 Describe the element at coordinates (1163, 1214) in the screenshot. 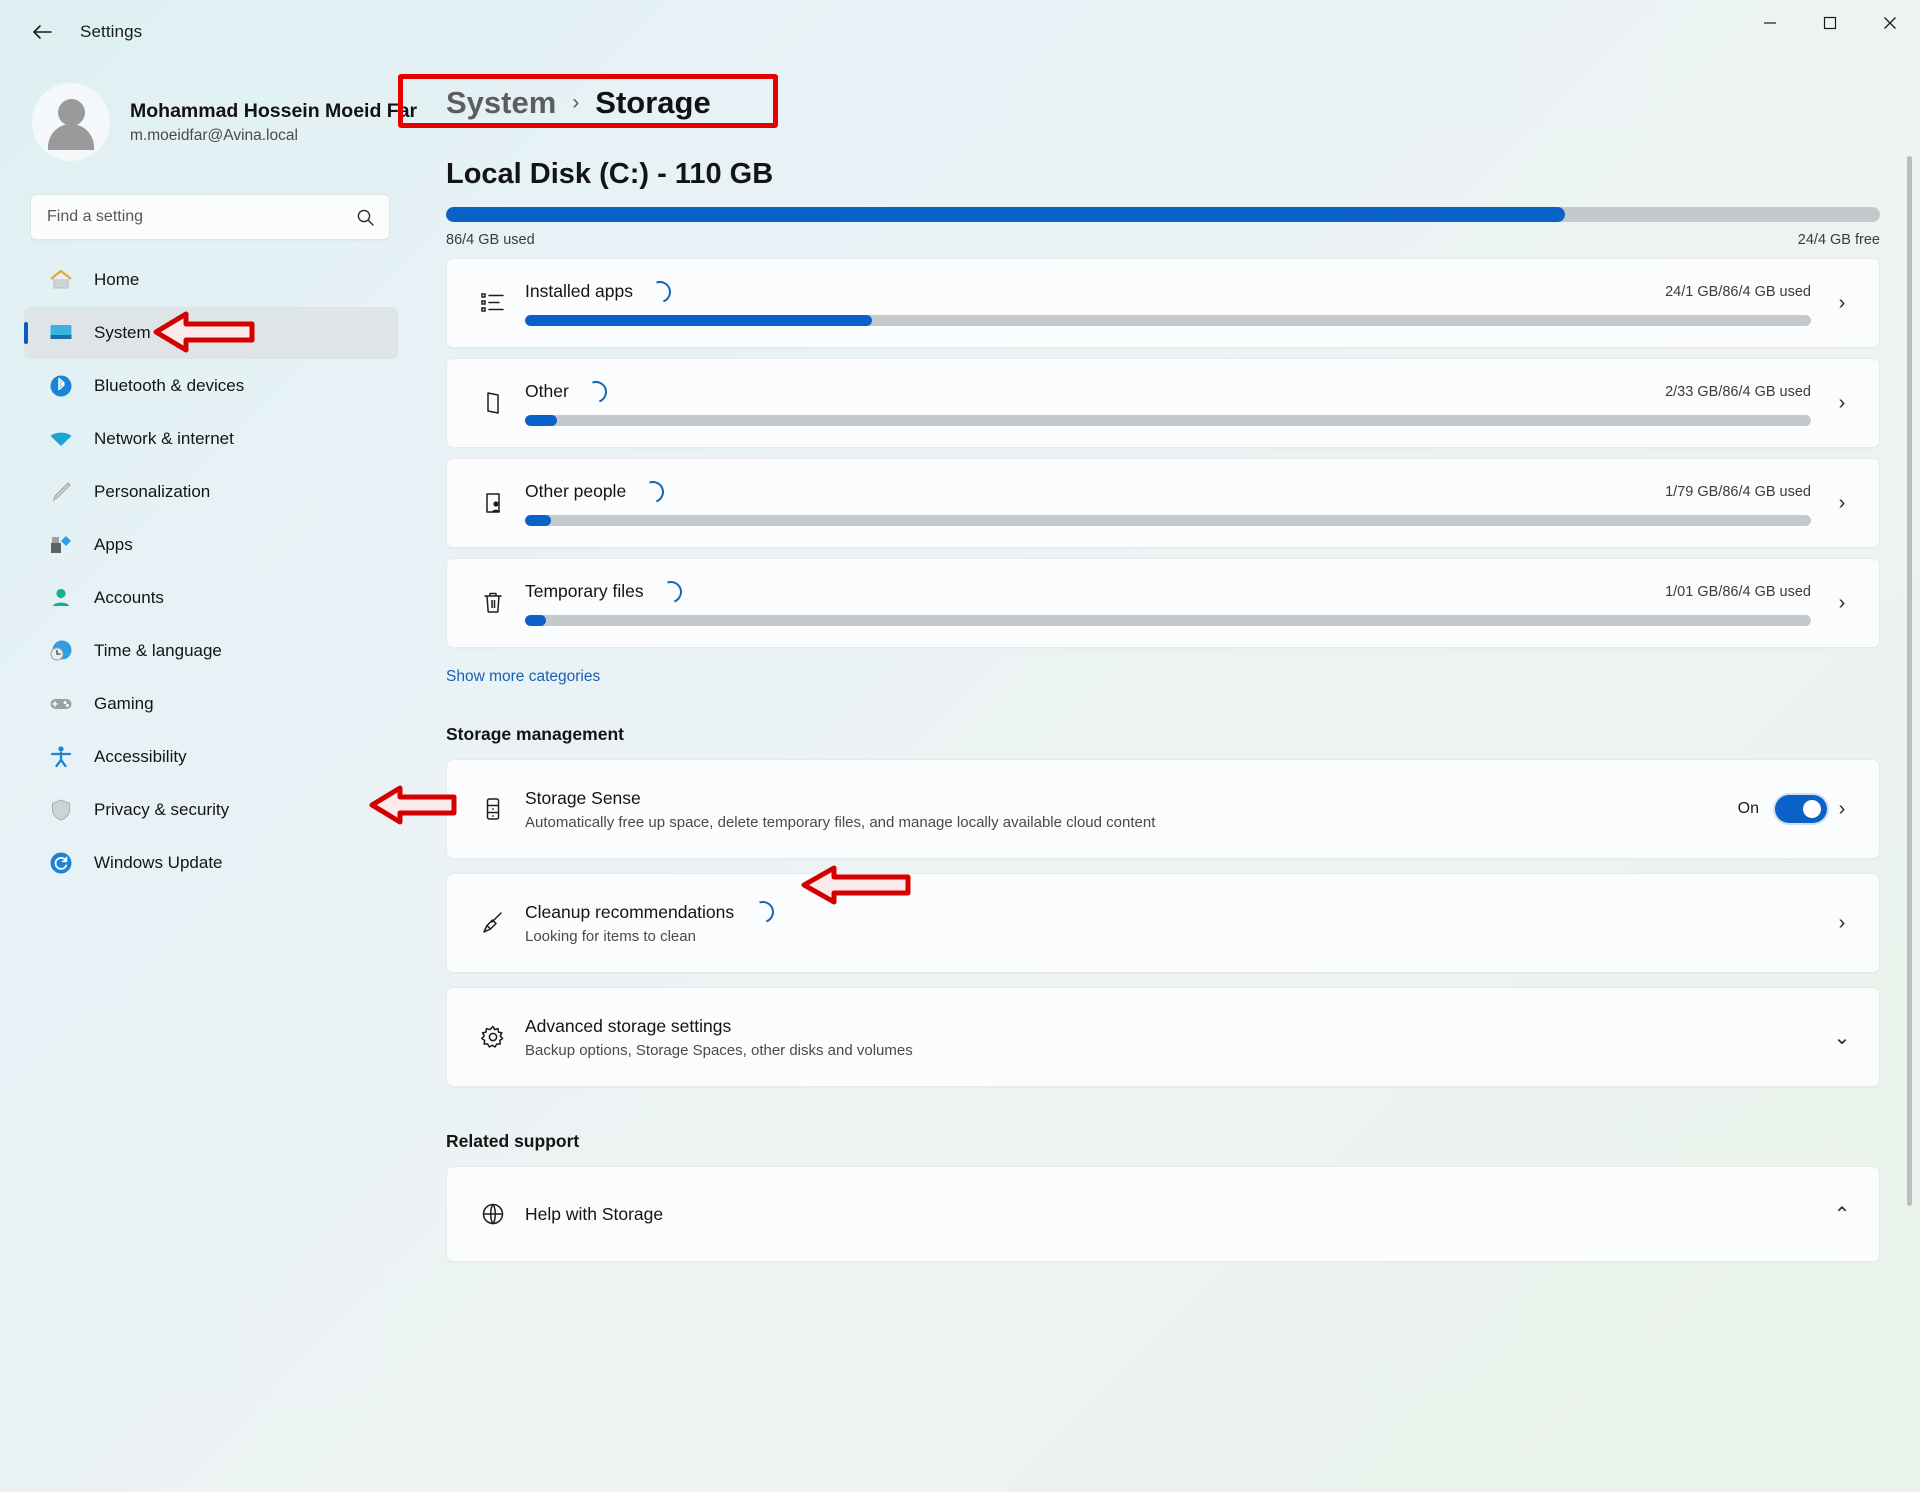

I see `help-with-storage-row: Help with Storage ⌃` at that location.